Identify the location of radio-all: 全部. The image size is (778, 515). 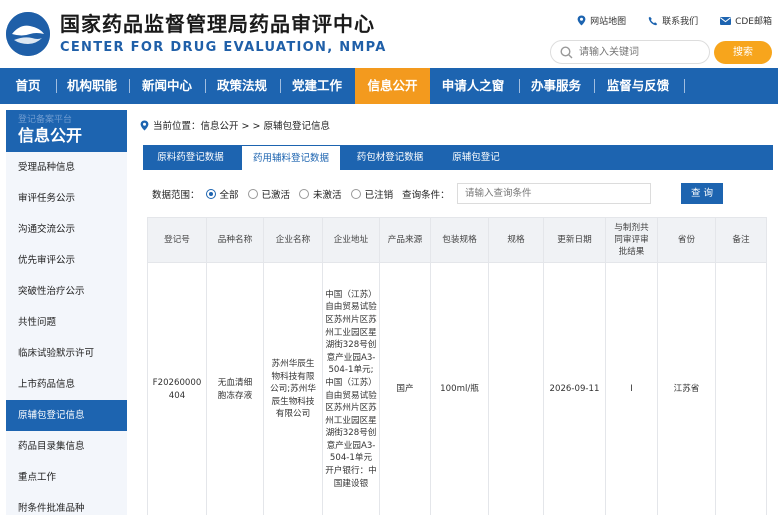
(222, 194).